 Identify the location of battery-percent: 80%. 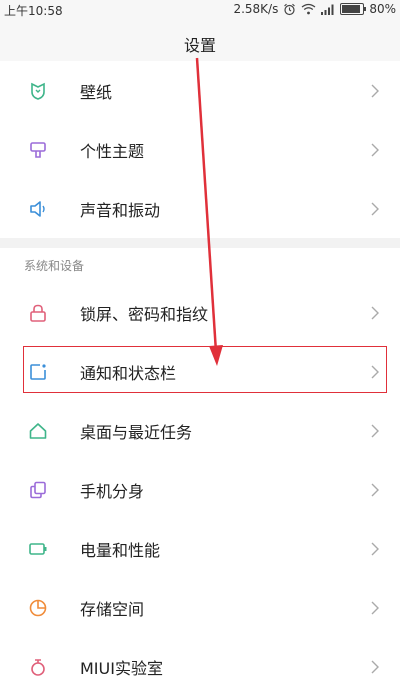
(382, 9).